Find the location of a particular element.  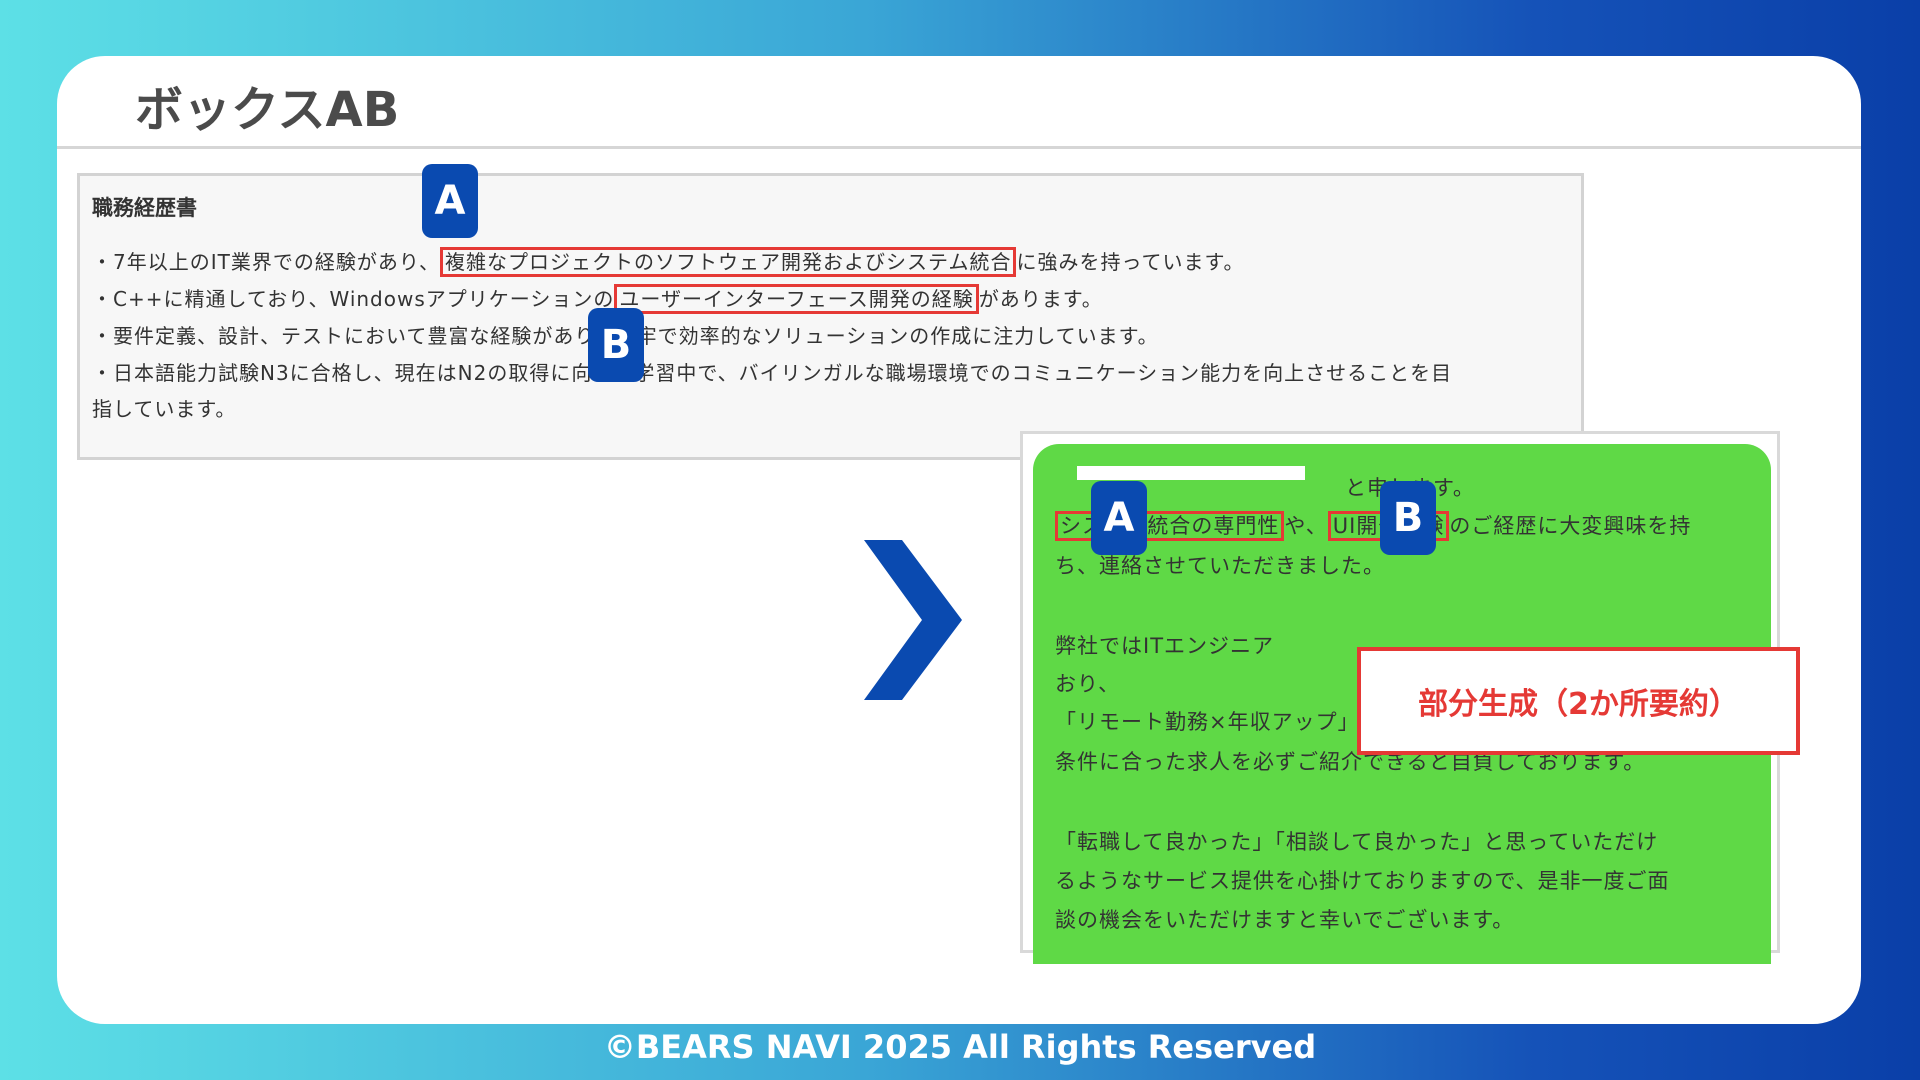

chevron-right-icon is located at coordinates (913, 620).